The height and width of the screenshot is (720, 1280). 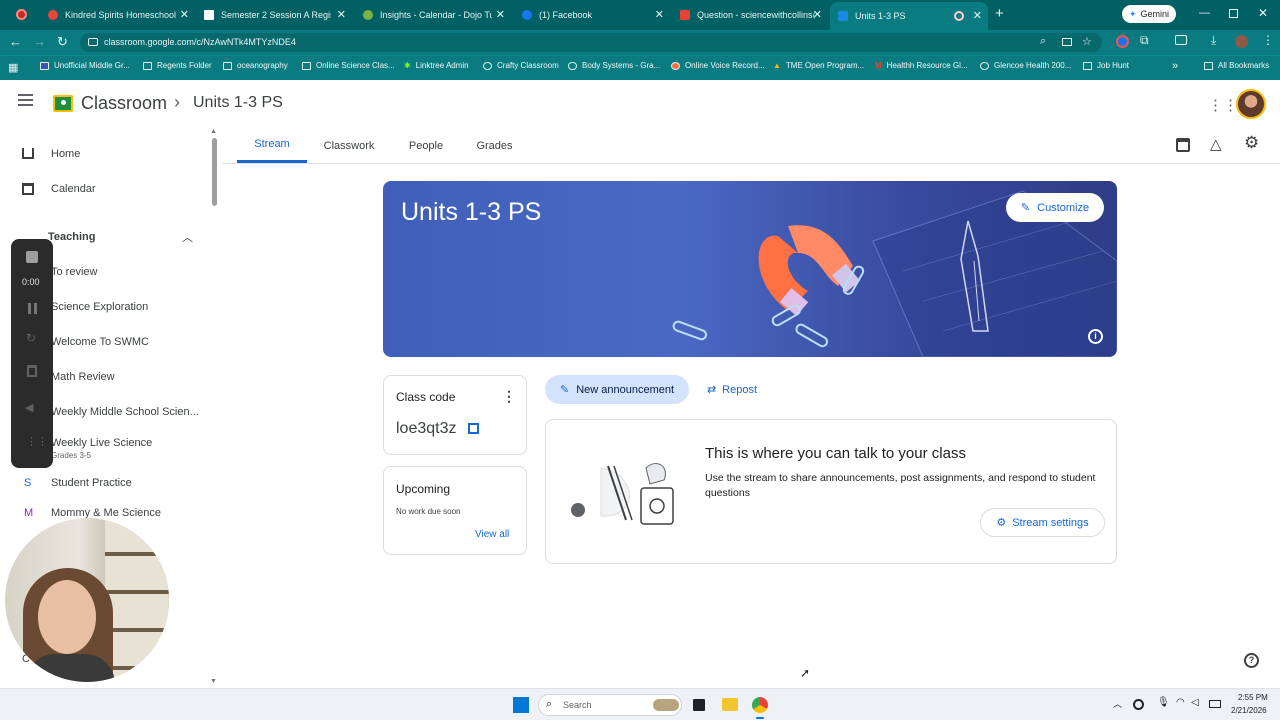 I want to click on browser-menu-icon: ⋮, so click(x=1268, y=40).